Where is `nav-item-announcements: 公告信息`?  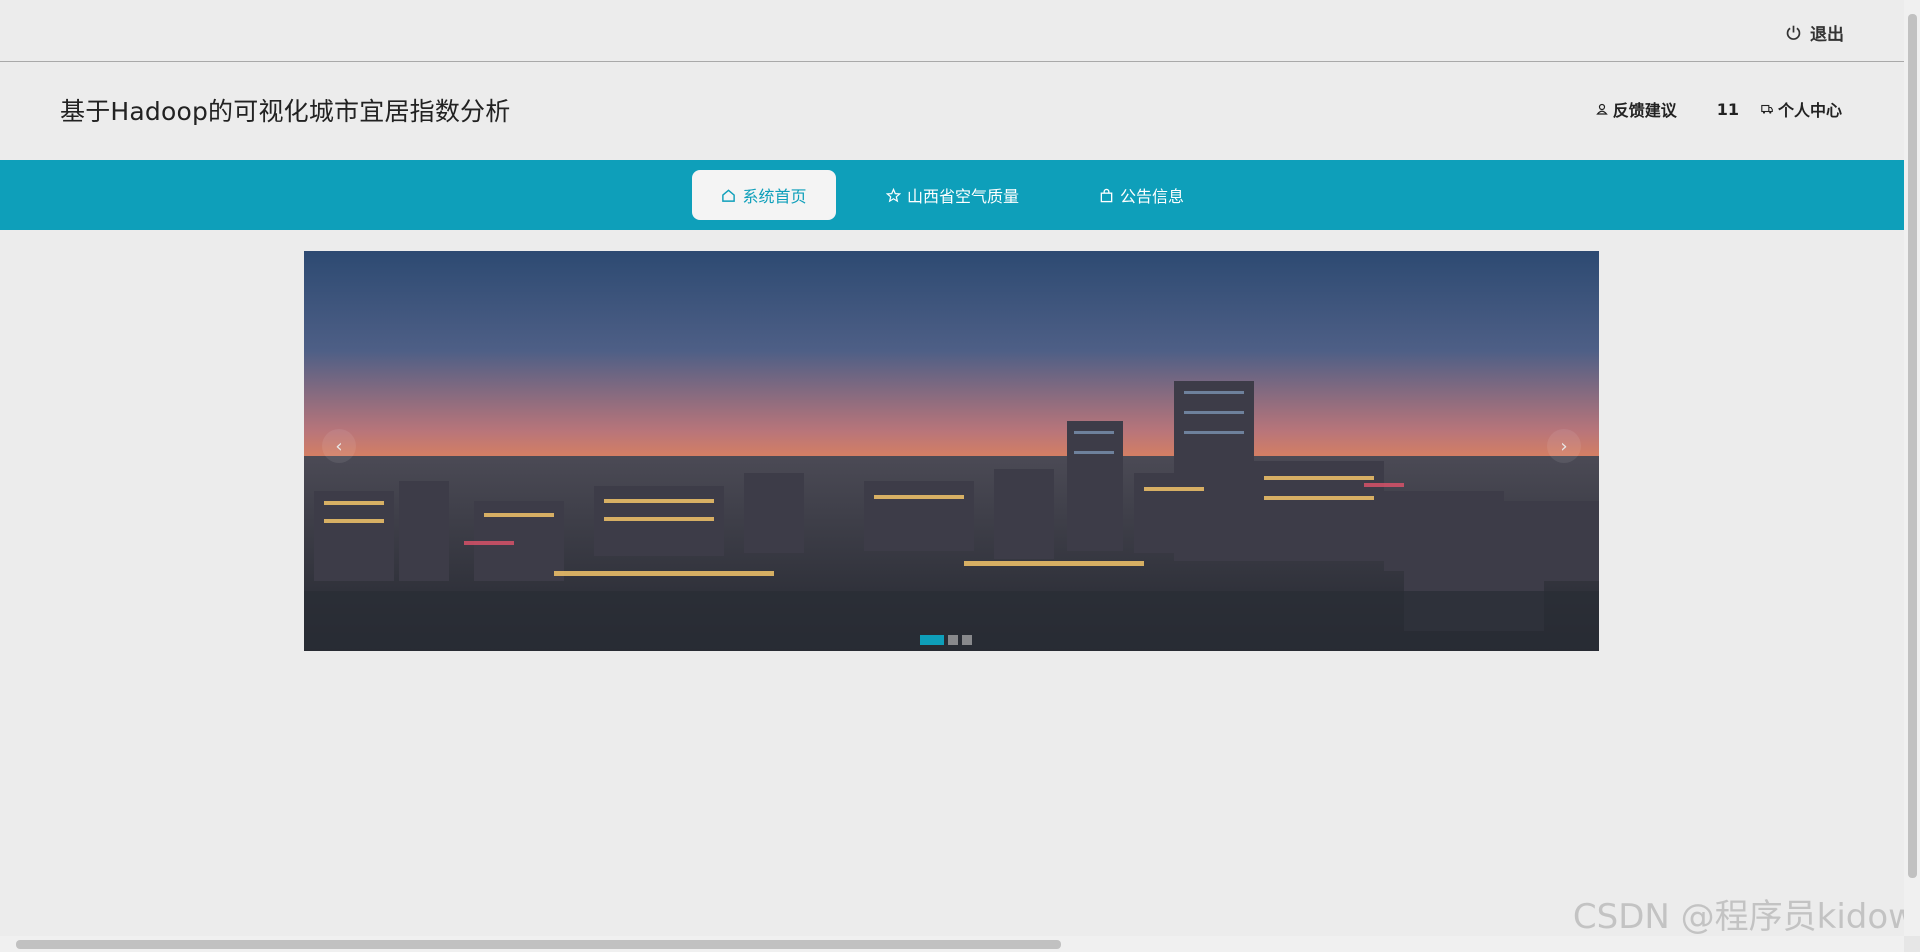
nav-item-announcements: 公告信息 is located at coordinates (1141, 195).